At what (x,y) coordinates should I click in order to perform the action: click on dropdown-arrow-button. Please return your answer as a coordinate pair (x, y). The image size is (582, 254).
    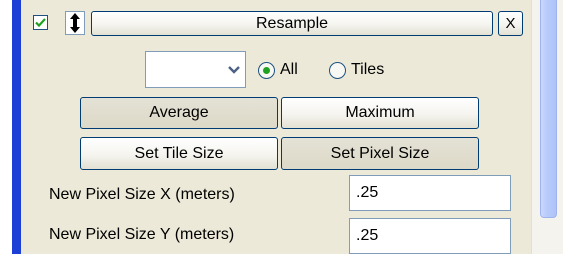
    Looking at the image, I should click on (234, 69).